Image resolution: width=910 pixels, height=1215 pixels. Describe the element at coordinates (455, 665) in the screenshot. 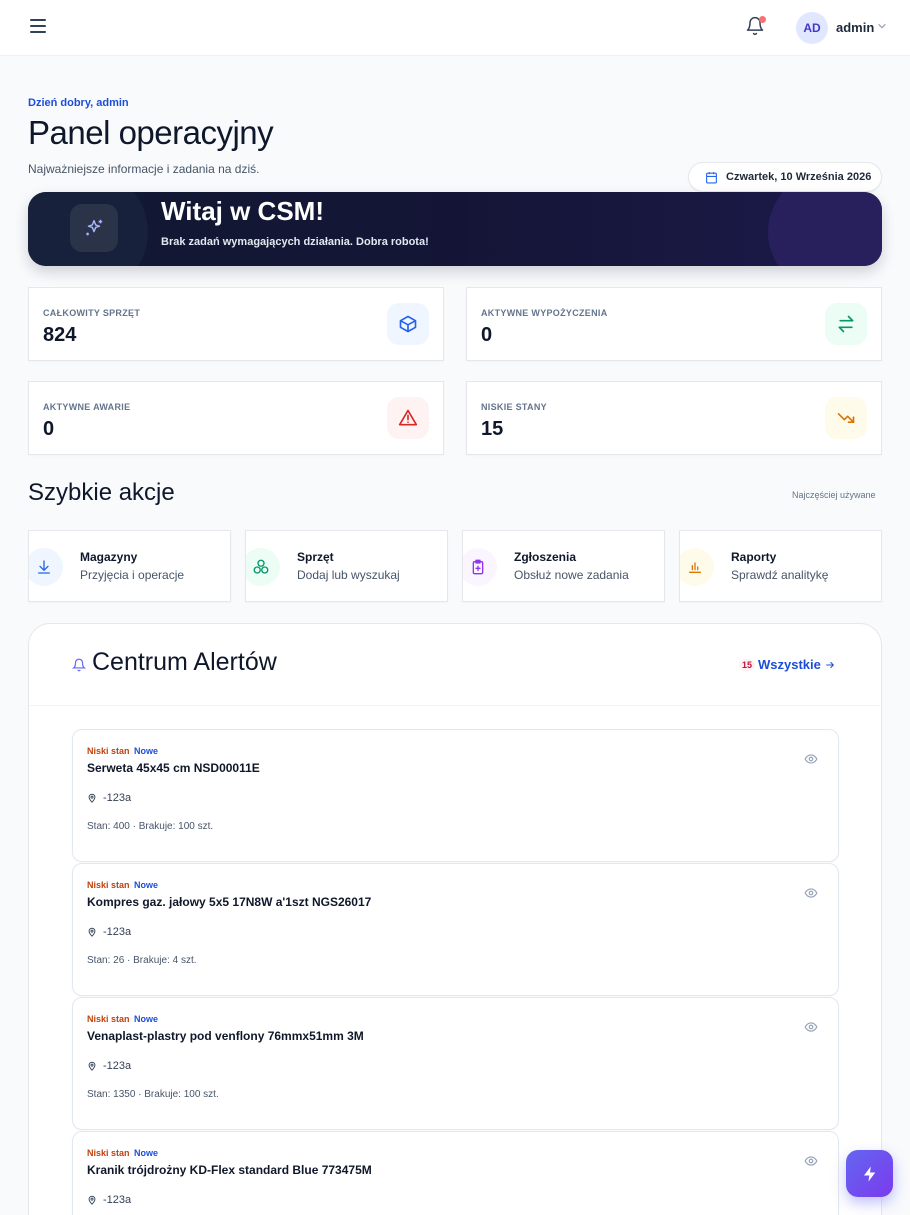

I see `alerts-header: Centrum Alertów 15 Wszystkie` at that location.